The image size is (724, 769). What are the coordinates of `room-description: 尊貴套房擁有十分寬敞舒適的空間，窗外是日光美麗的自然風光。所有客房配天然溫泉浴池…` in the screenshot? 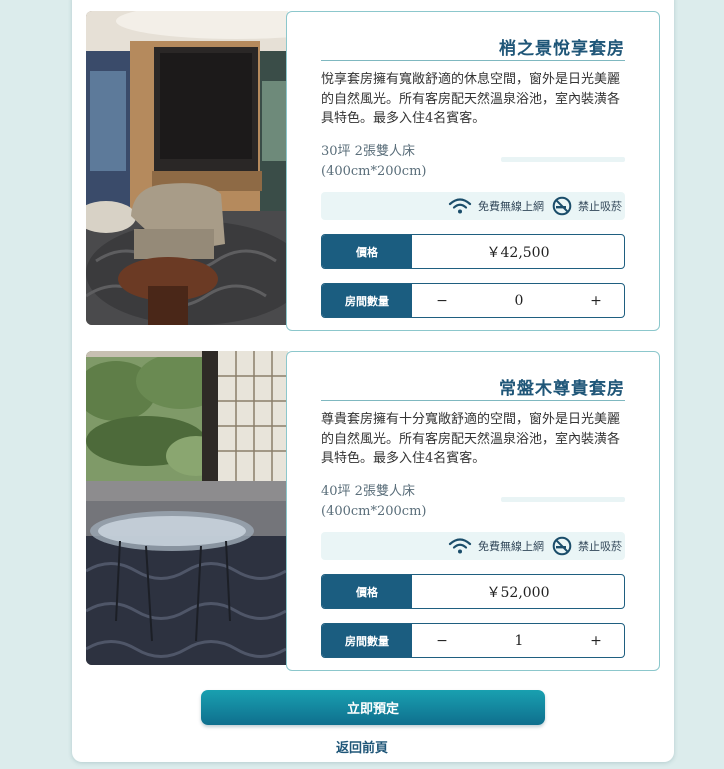 It's located at (471, 439).